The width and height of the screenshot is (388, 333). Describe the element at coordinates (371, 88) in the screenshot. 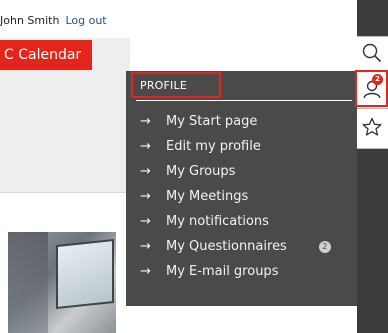

I see `highlight-user-icon` at that location.